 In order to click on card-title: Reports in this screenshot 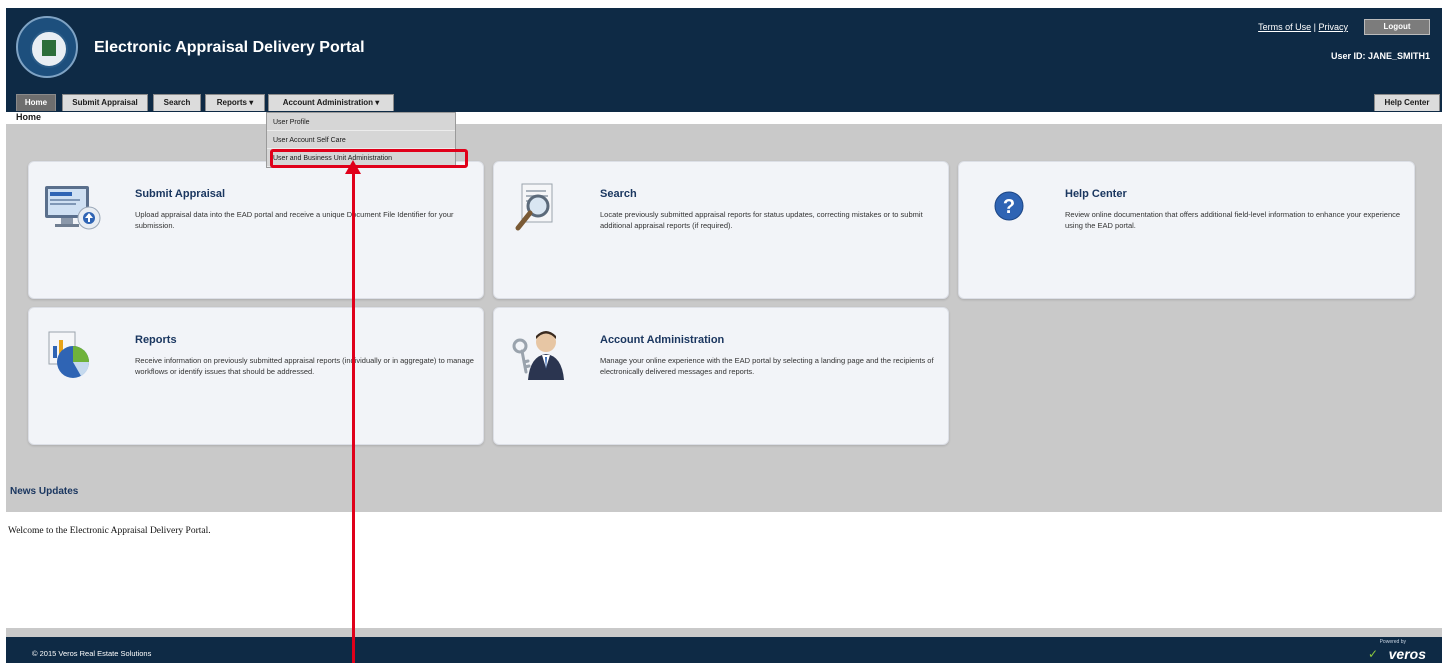, I will do `click(156, 340)`.